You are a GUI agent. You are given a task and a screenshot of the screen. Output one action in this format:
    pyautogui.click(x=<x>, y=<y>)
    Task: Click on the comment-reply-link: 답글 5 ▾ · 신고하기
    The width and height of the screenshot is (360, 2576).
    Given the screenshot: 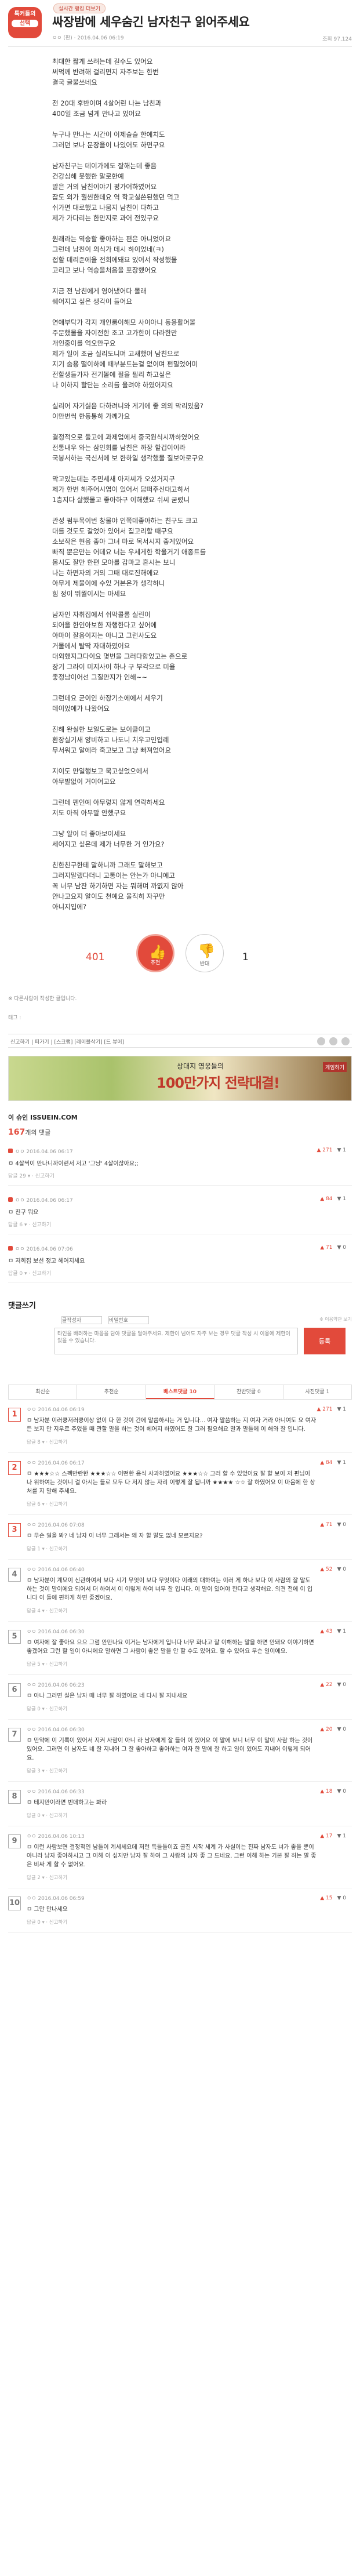 What is the action you would take?
    pyautogui.click(x=189, y=1664)
    